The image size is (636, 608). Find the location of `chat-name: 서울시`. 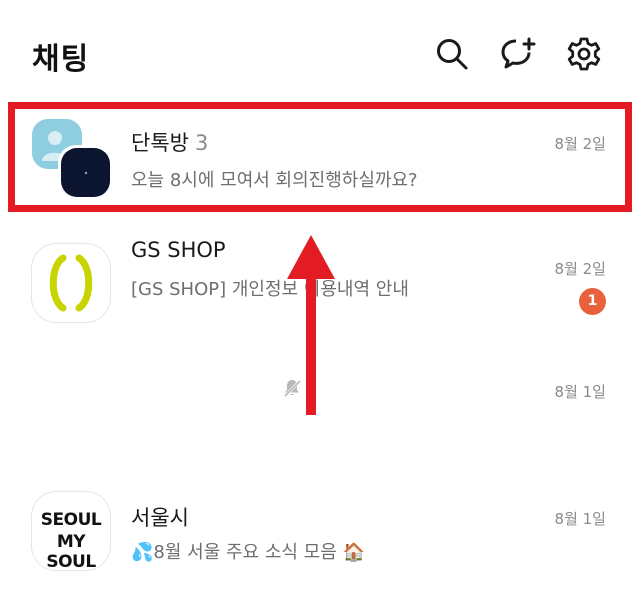

chat-name: 서울시 is located at coordinates (160, 518).